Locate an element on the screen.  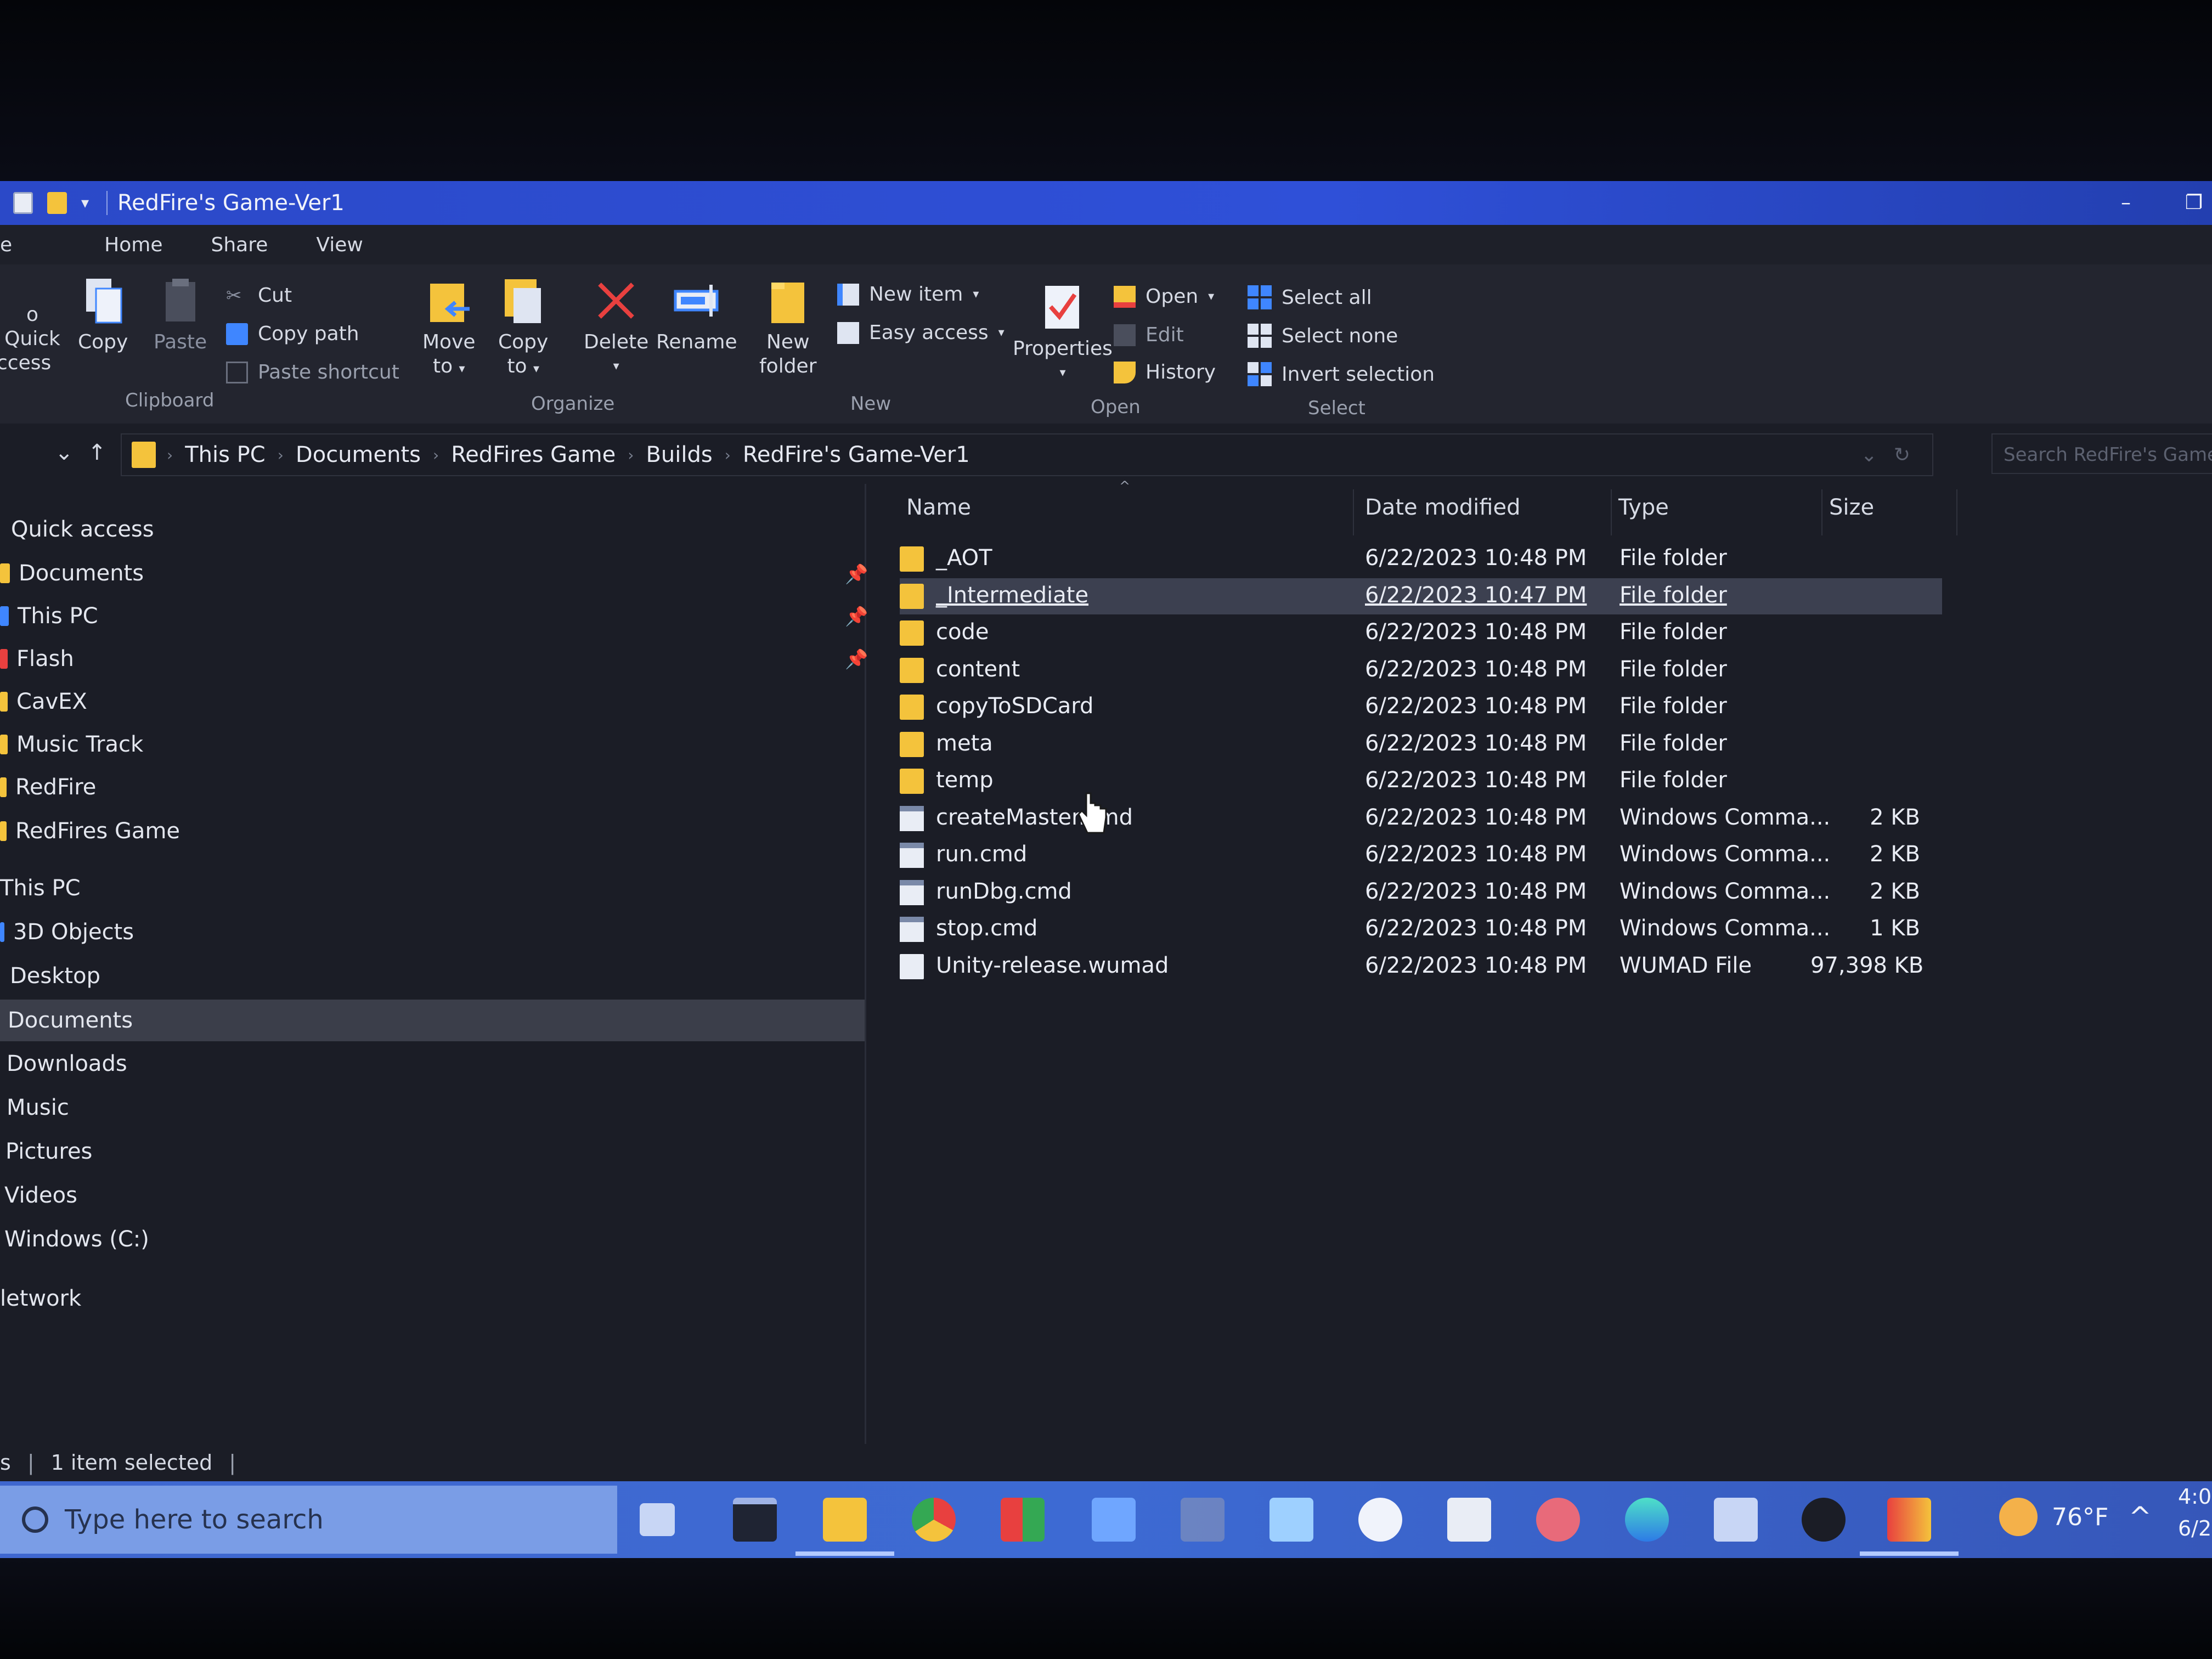
nav-quick-access: Quick access is located at coordinates (82, 529).